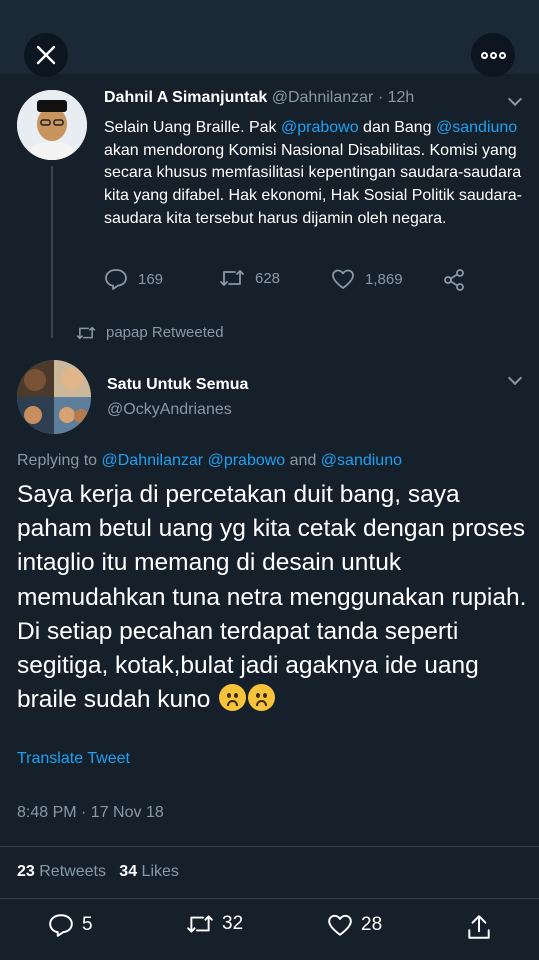 This screenshot has height=960, width=539. I want to click on retweet-count: 628, so click(268, 278).